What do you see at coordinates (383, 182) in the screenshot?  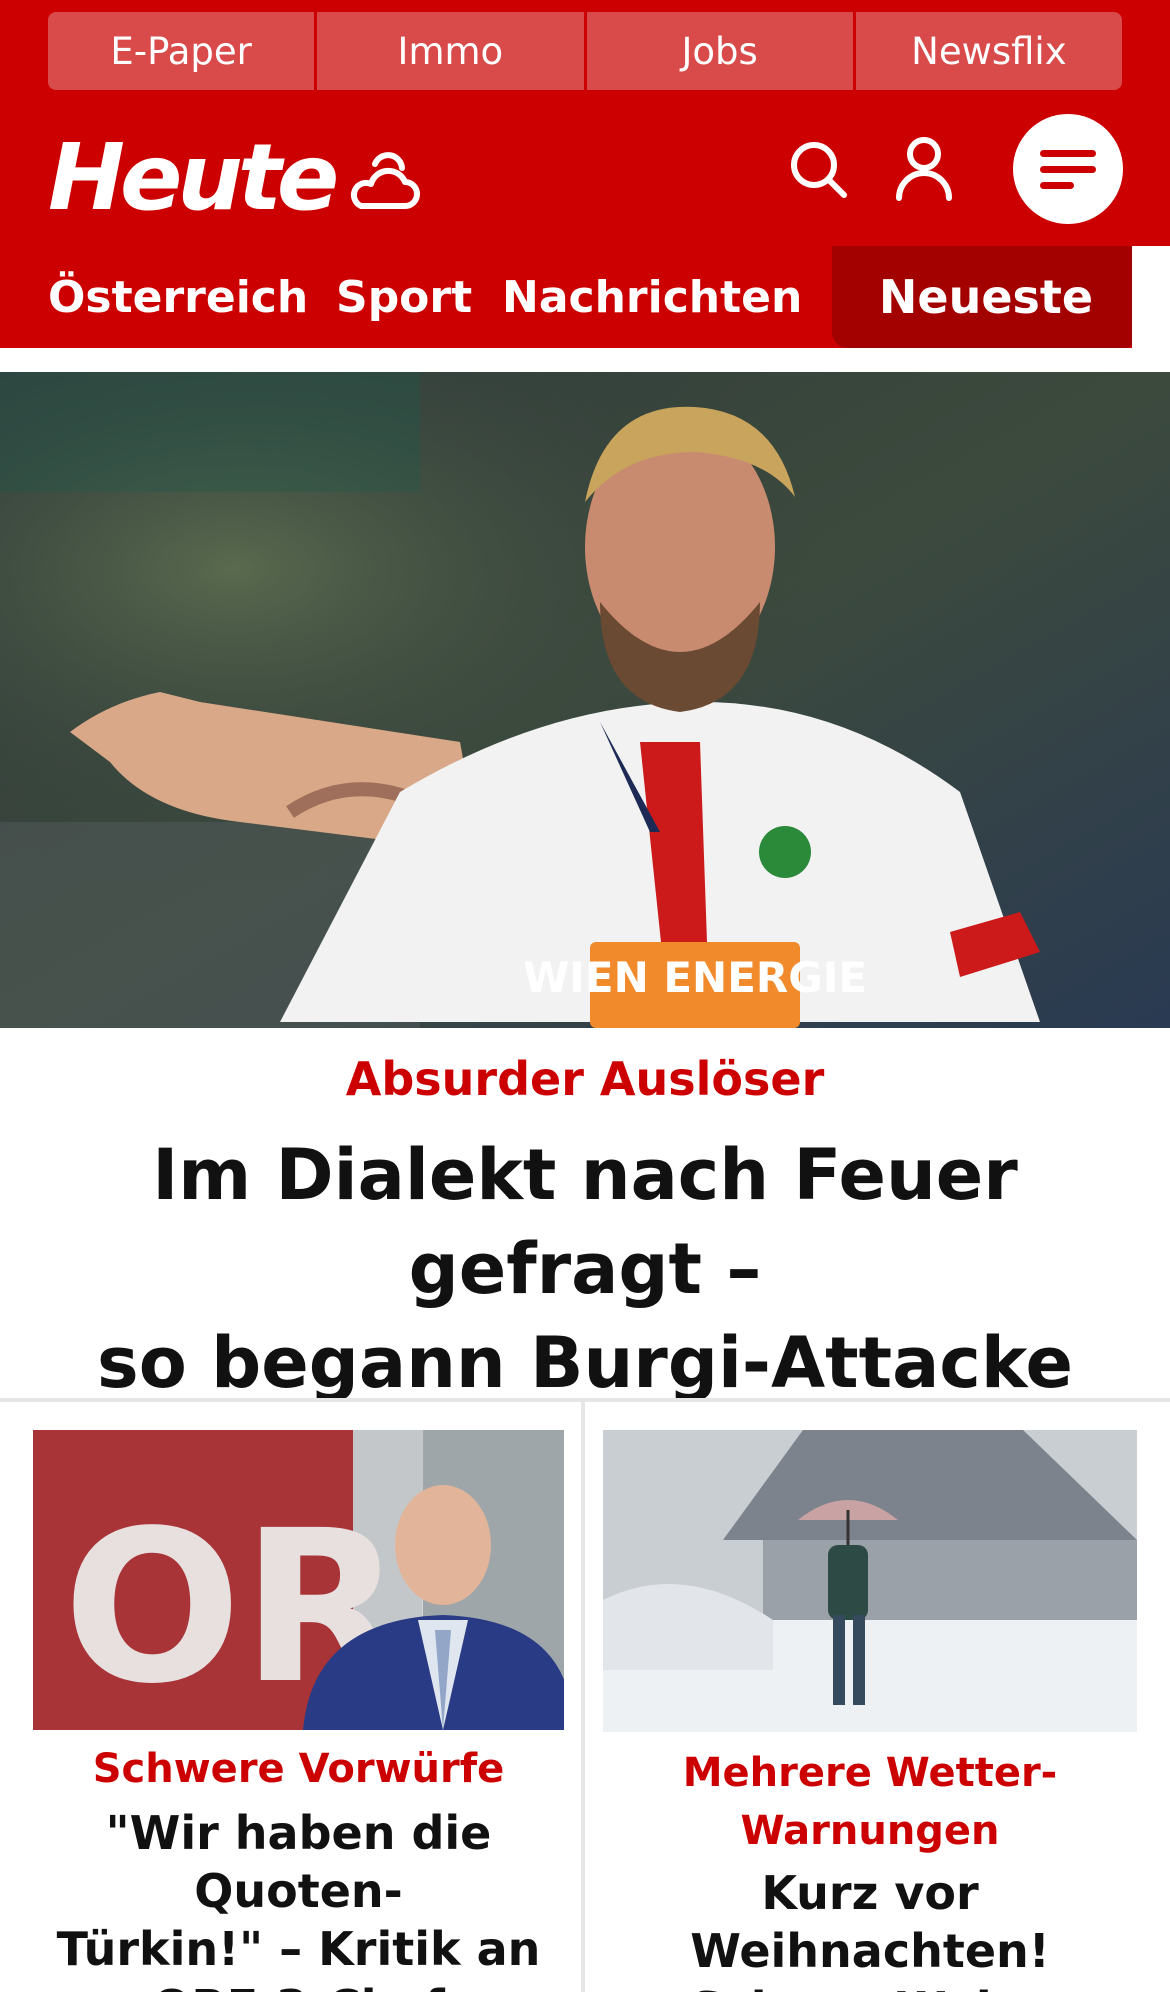 I see `weather-cloud-icon` at bounding box center [383, 182].